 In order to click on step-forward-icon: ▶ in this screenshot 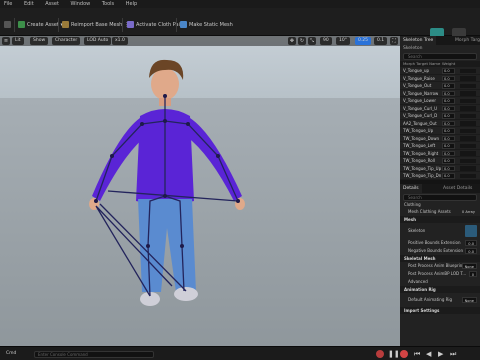, I will do `click(440, 354)`.